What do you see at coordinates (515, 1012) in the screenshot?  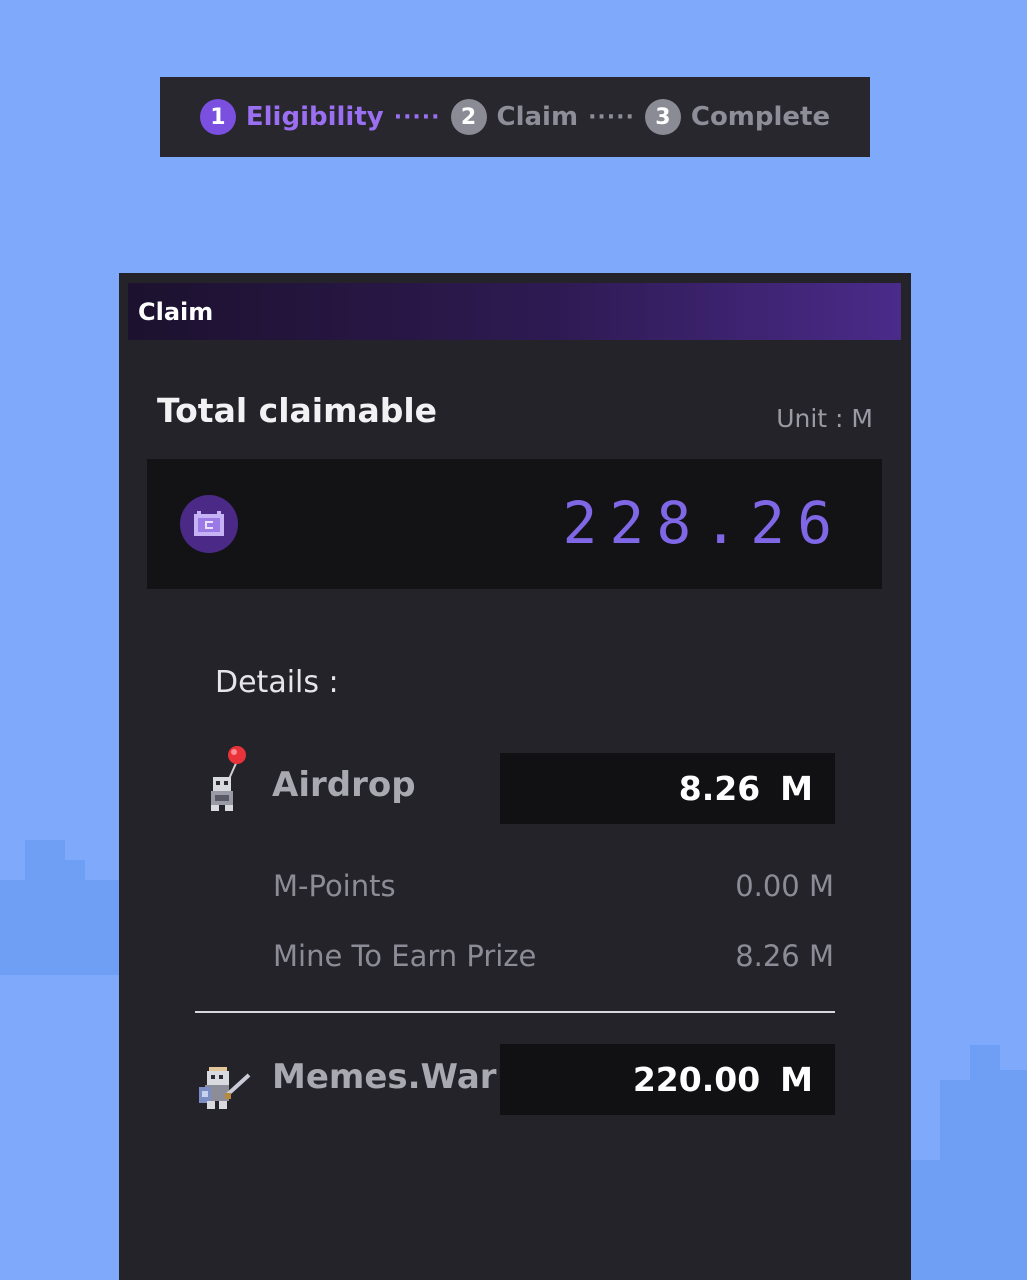 I see `divider` at bounding box center [515, 1012].